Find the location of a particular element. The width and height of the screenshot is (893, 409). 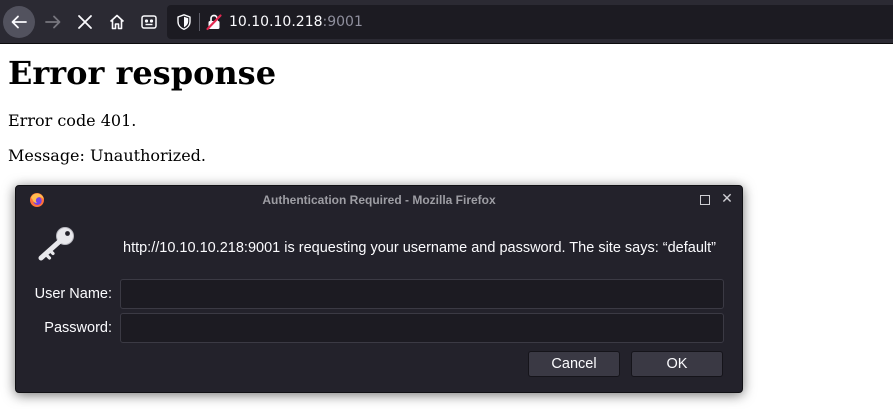

username-field is located at coordinates (422, 294).